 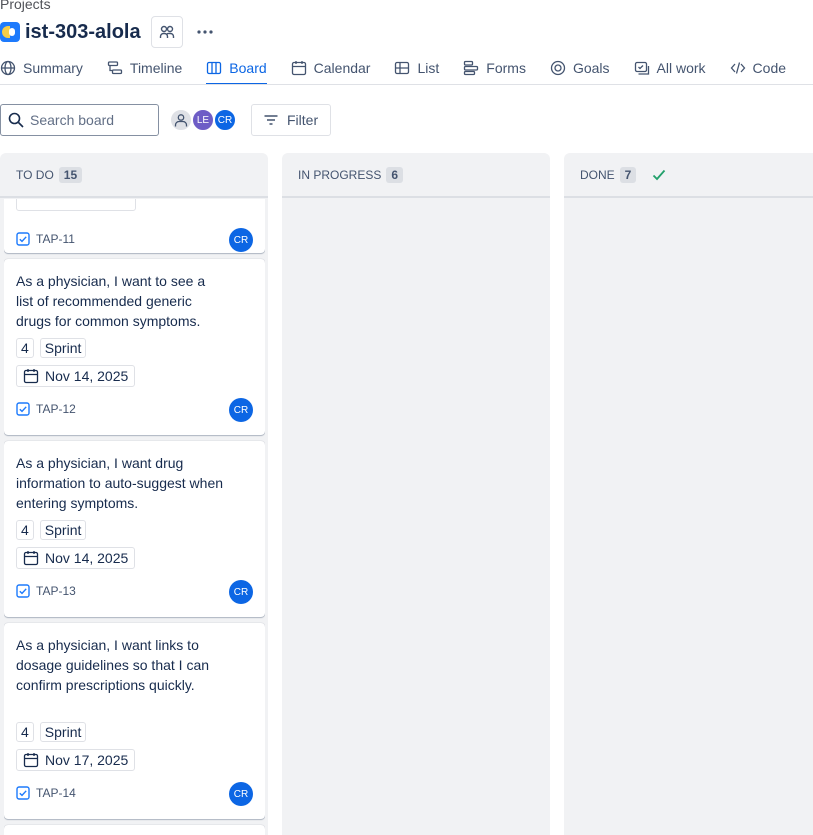 I want to click on board-toolbar: LE CR Filter, so click(x=165, y=120).